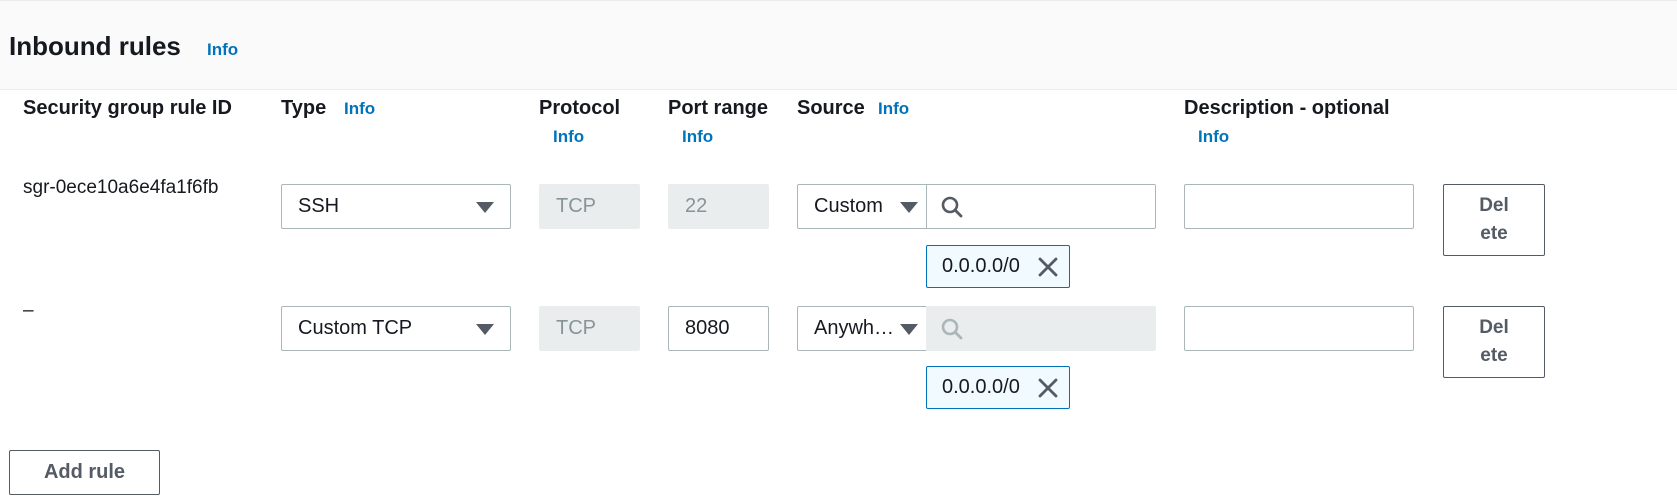  Describe the element at coordinates (848, 206) in the screenshot. I see `source-select-value: Custom` at that location.